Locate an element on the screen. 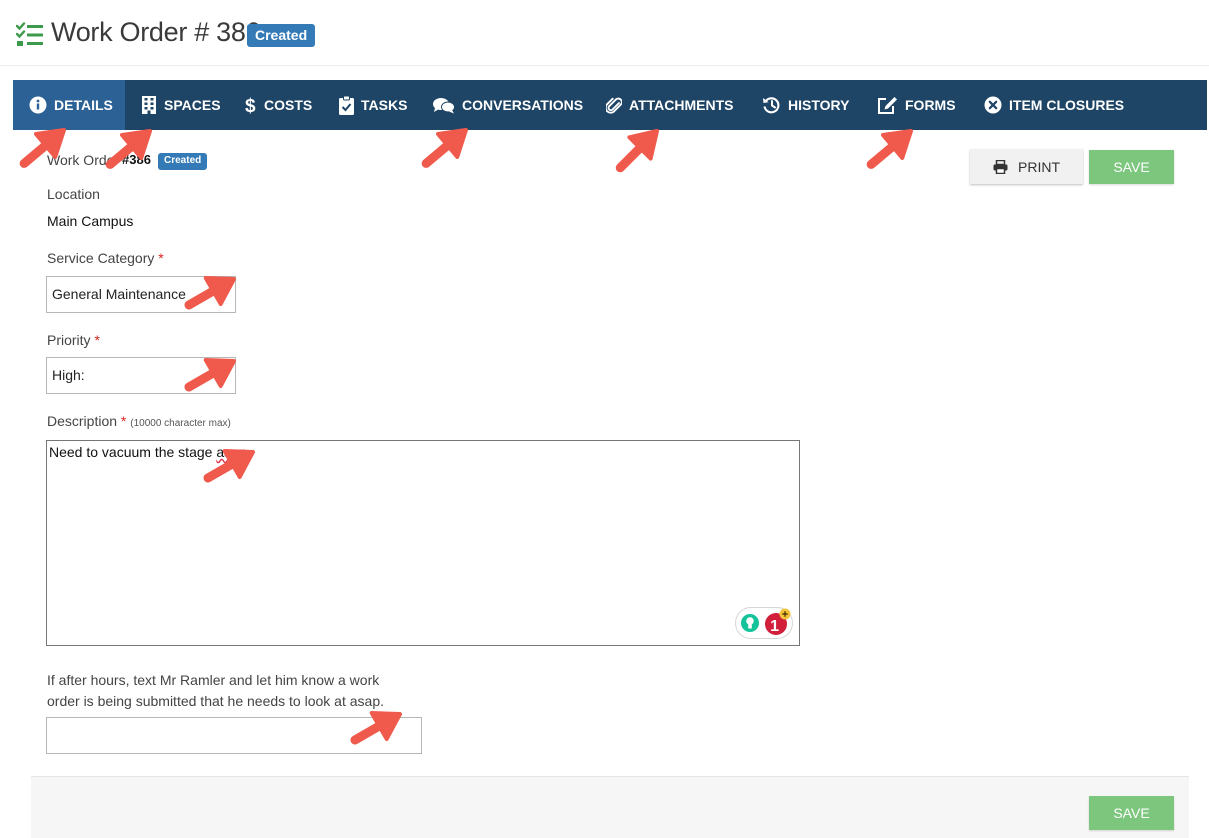  tab-history: HISTORY is located at coordinates (805, 105).